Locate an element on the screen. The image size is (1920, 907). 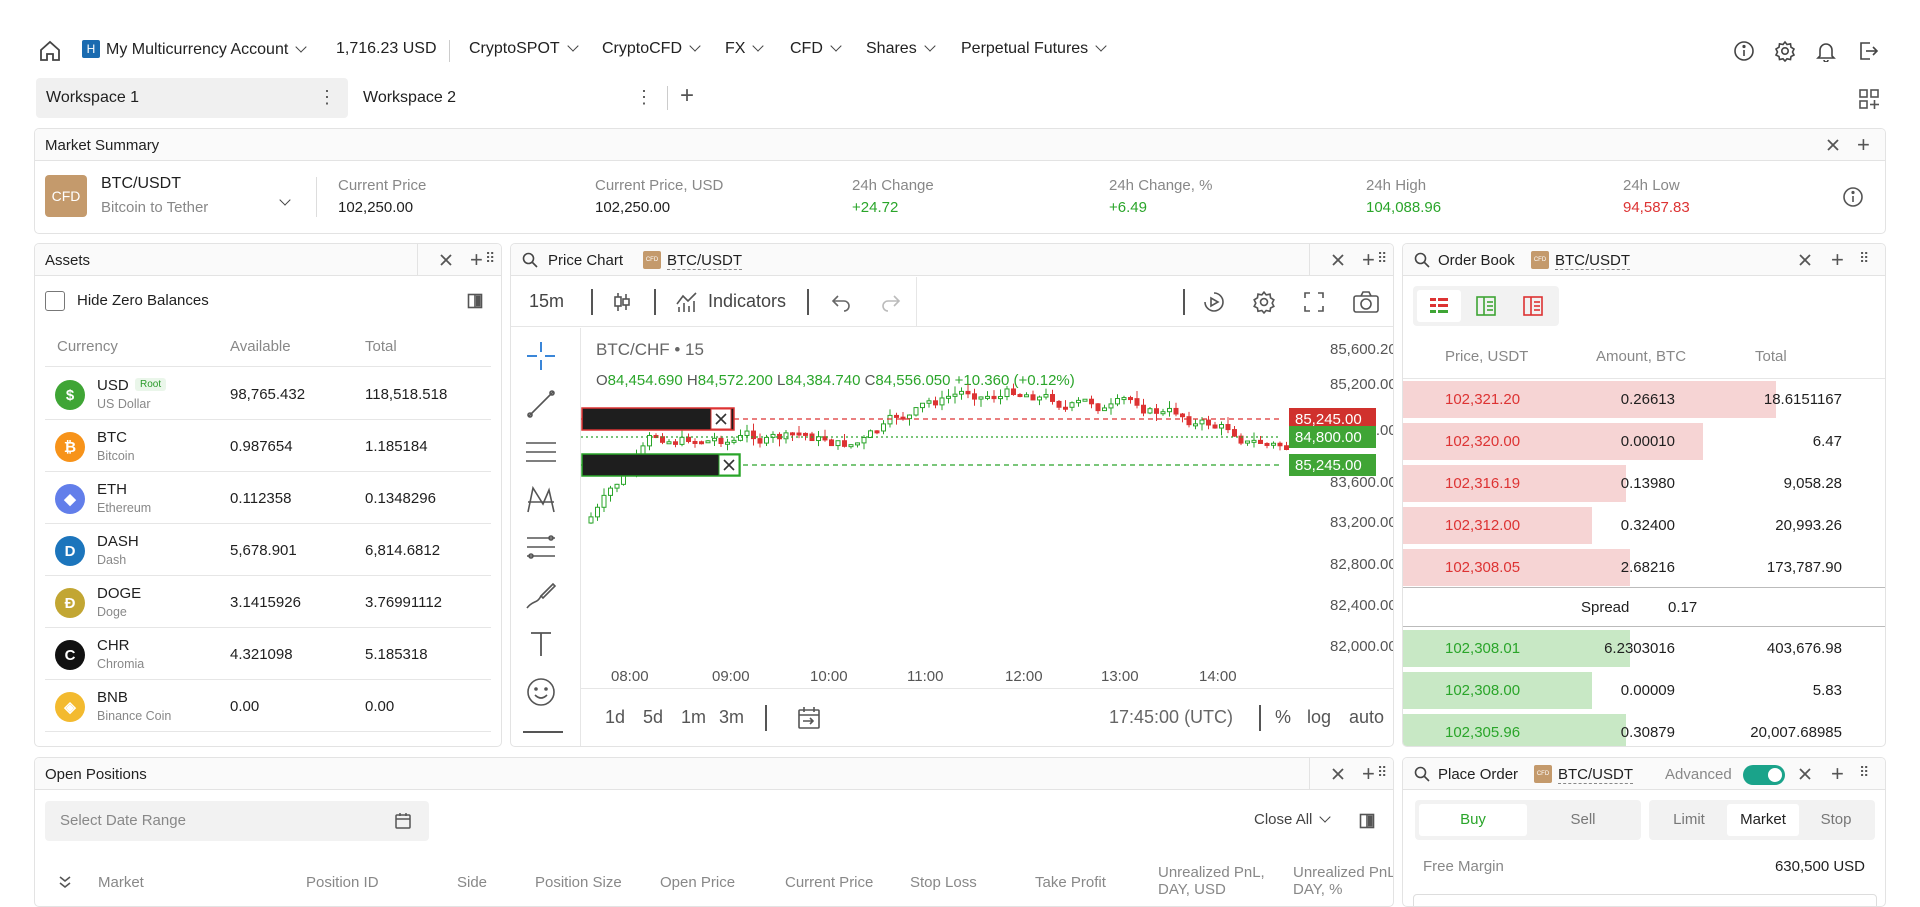
crosshair-icon is located at coordinates (541, 356).